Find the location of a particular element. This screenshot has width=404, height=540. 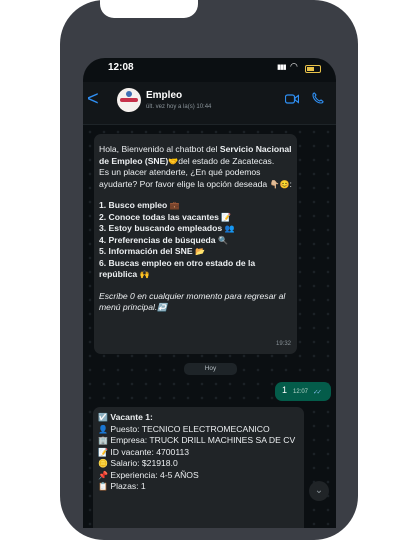

read-ticks-icon: ✓✓ is located at coordinates (317, 392).